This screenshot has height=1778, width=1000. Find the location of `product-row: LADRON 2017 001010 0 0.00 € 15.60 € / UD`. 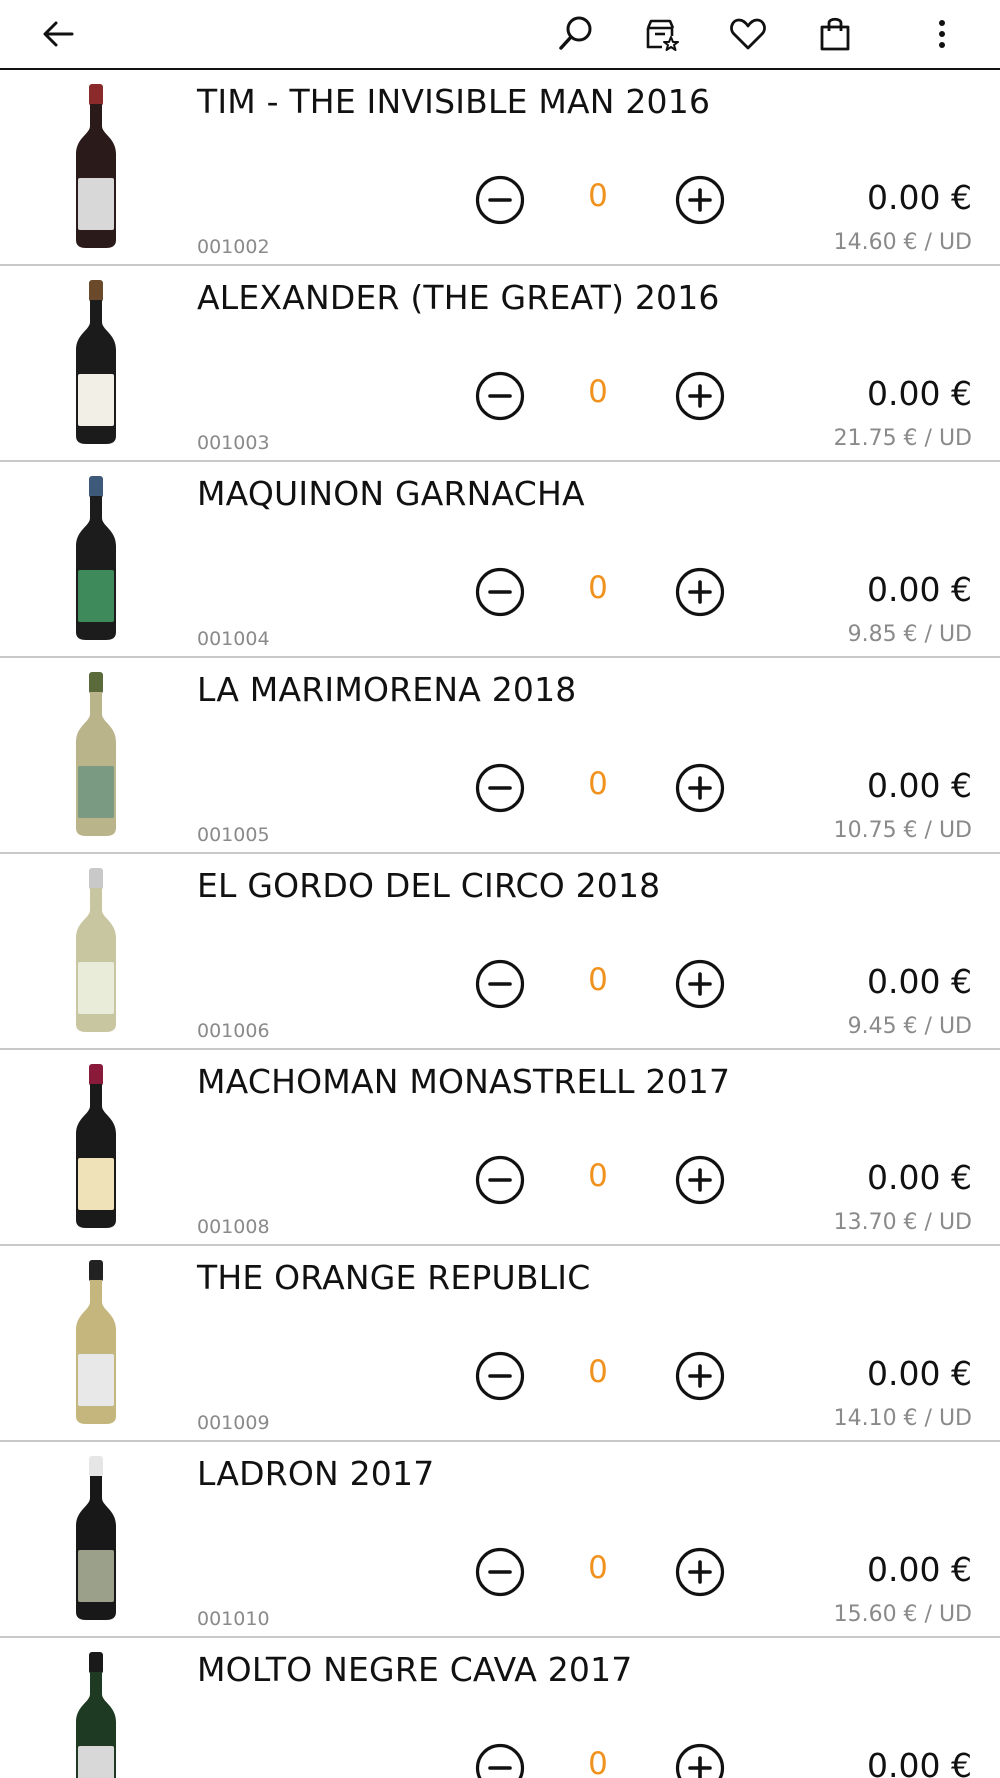

product-row: LADRON 2017 001010 0 0.00 € 15.60 € / UD is located at coordinates (500, 1540).